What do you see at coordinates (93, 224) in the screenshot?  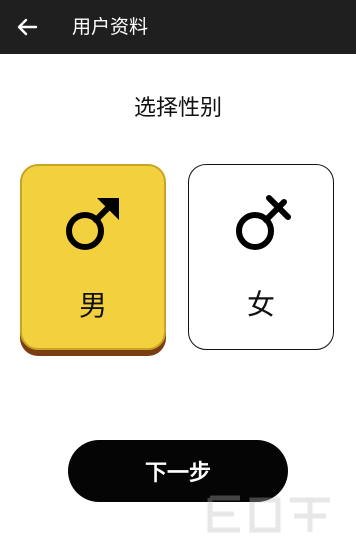 I see `male-symbol-icon` at bounding box center [93, 224].